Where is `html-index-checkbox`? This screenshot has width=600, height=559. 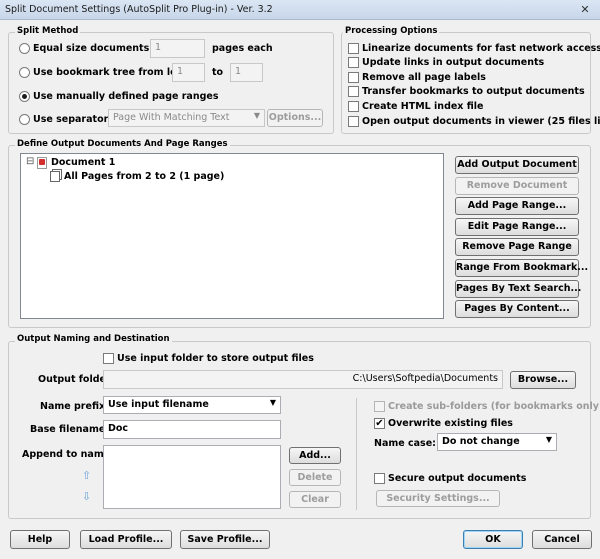
html-index-checkbox is located at coordinates (353, 106).